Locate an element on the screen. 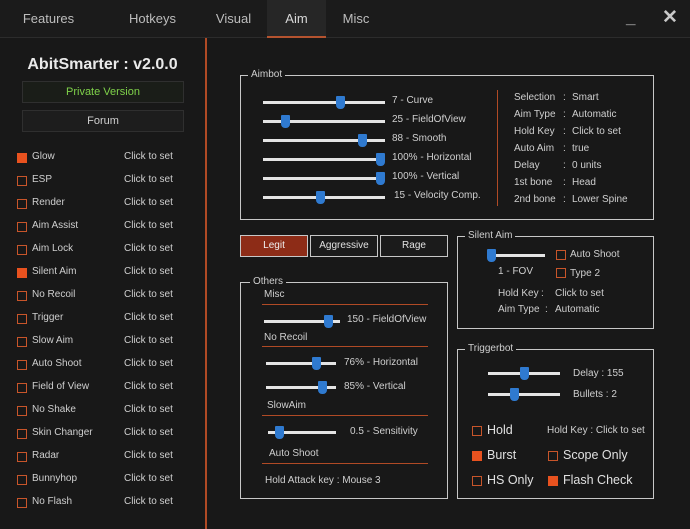 The height and width of the screenshot is (529, 690). feature-row-auto-shoot: Auto Shoot Click to set is located at coordinates (107, 365).